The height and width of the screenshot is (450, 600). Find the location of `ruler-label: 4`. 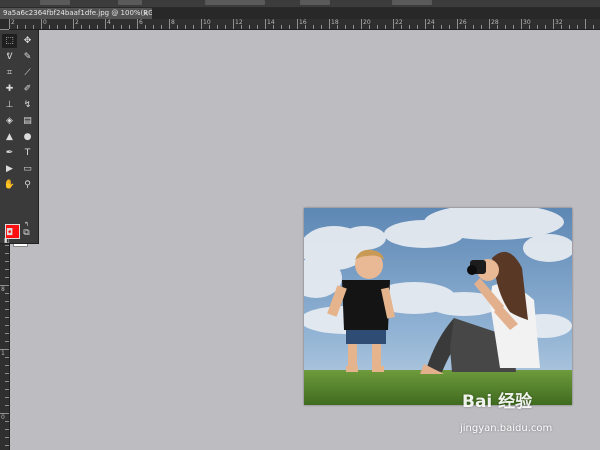

ruler-label: 4 is located at coordinates (109, 22).